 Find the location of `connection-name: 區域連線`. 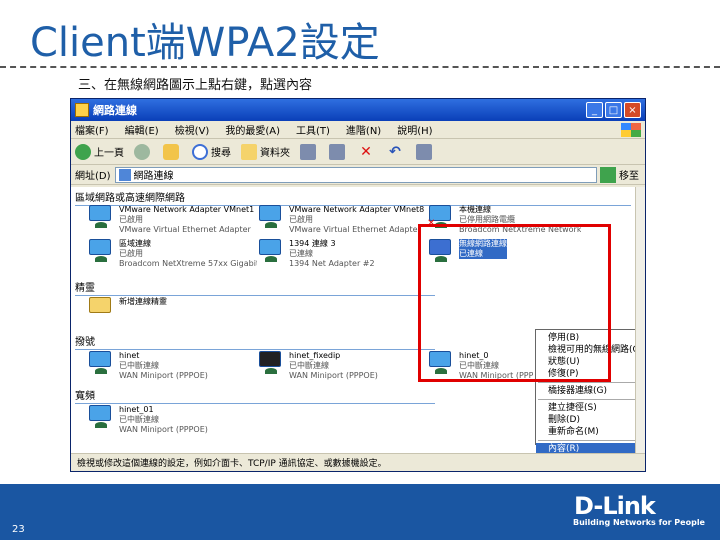

connection-name: 區域連線 is located at coordinates (135, 243).